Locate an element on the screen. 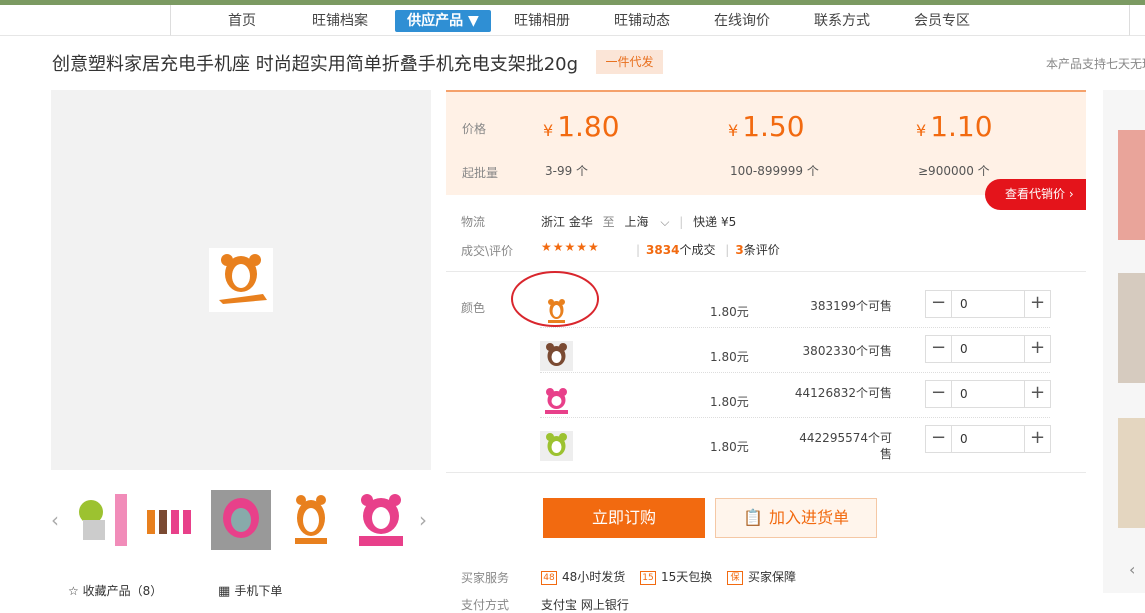  qty-tier-3: ≥900000 个 is located at coordinates (954, 171).